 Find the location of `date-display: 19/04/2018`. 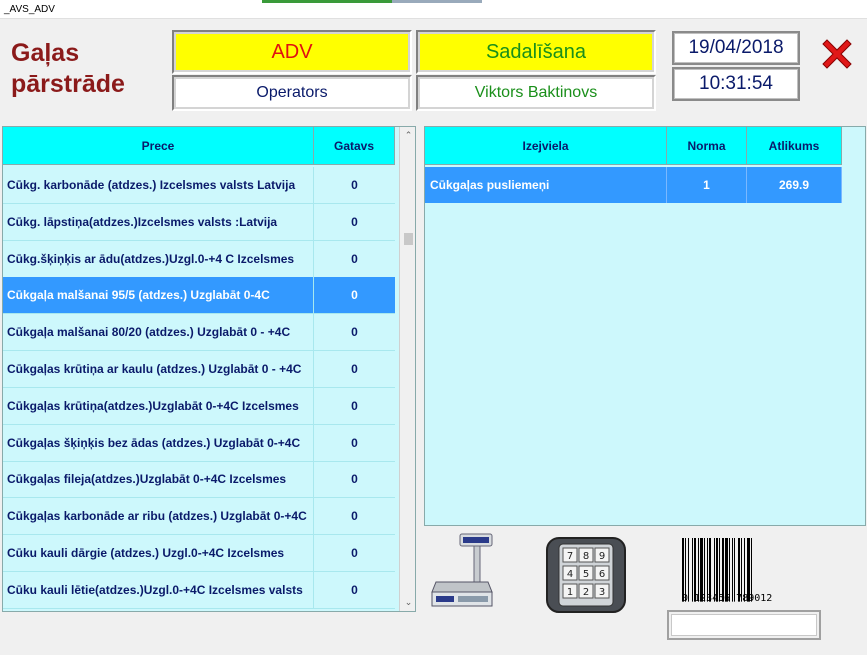

date-display: 19/04/2018 is located at coordinates (736, 48).